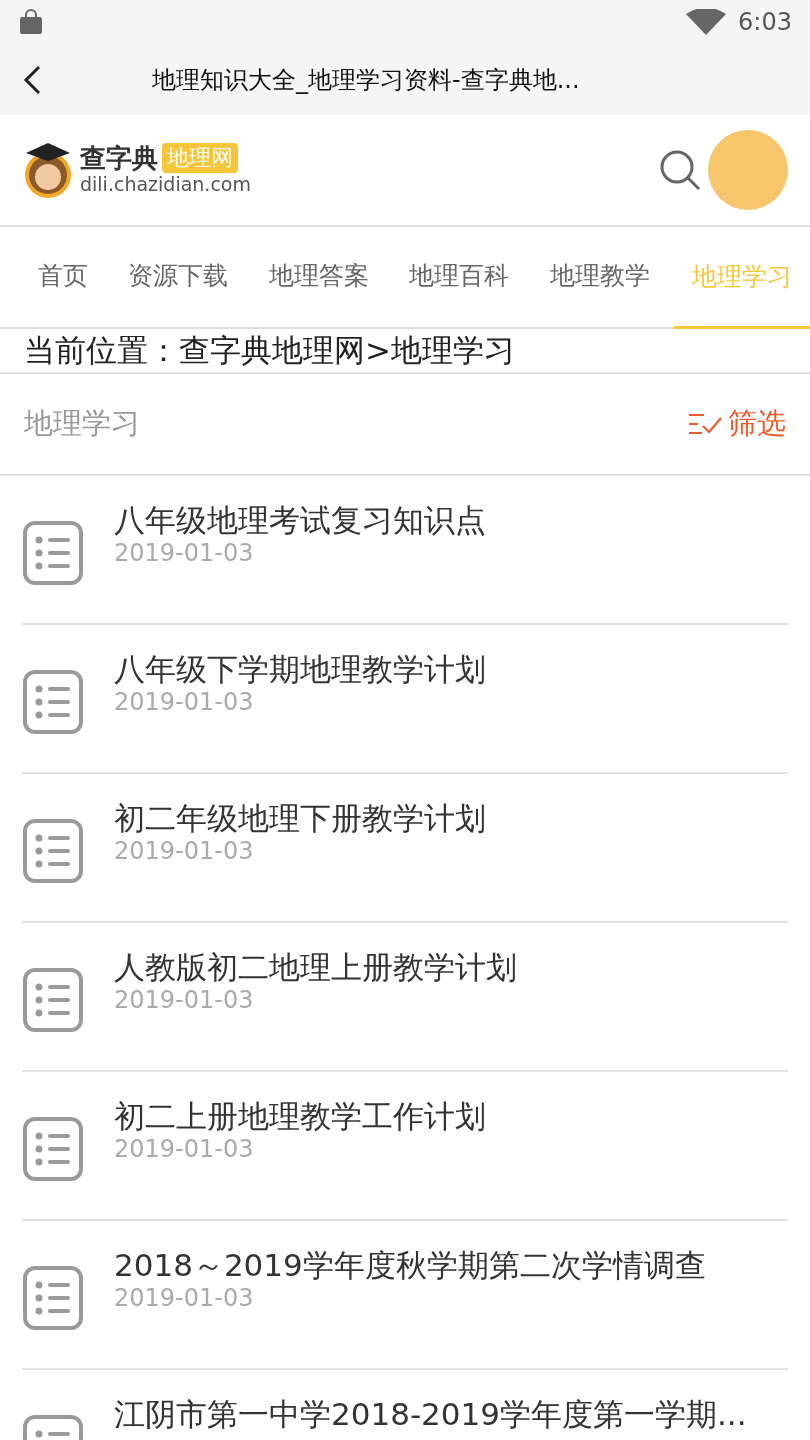 Image resolution: width=810 pixels, height=1440 pixels. Describe the element at coordinates (765, 22) in the screenshot. I see `status-time: 6:03` at that location.